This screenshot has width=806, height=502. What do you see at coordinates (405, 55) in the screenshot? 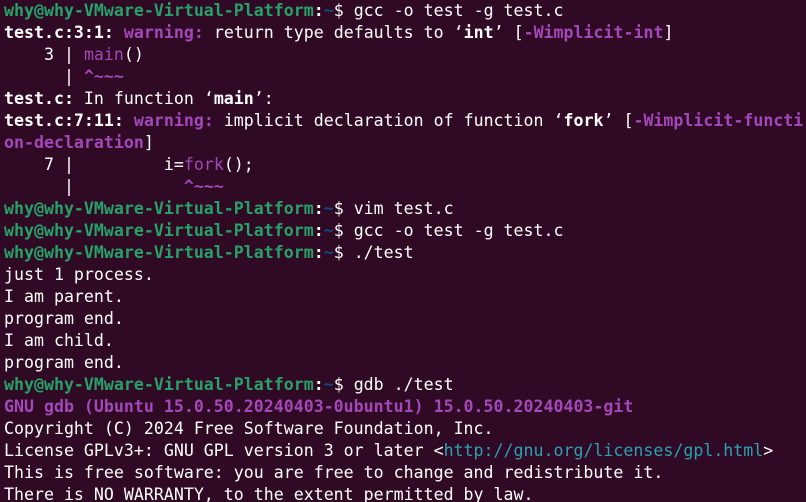
I see `source-line: 3 | main()` at bounding box center [405, 55].